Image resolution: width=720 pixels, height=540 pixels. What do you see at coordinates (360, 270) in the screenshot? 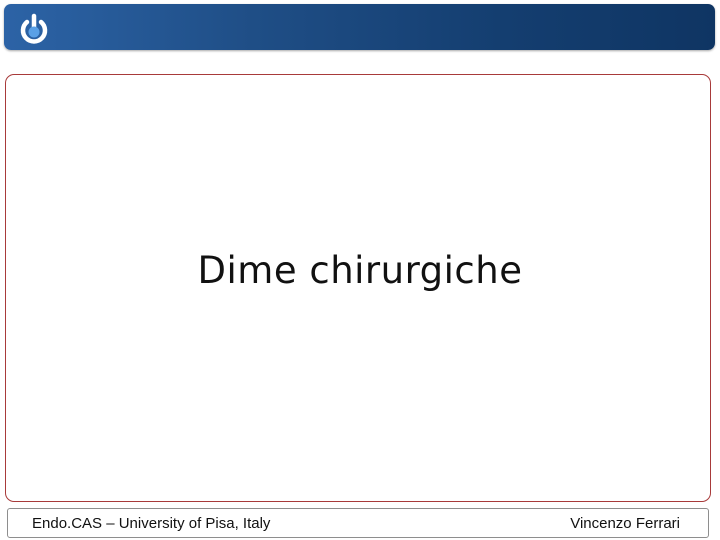
I see `slide-title: Dime chirurgiche` at bounding box center [360, 270].